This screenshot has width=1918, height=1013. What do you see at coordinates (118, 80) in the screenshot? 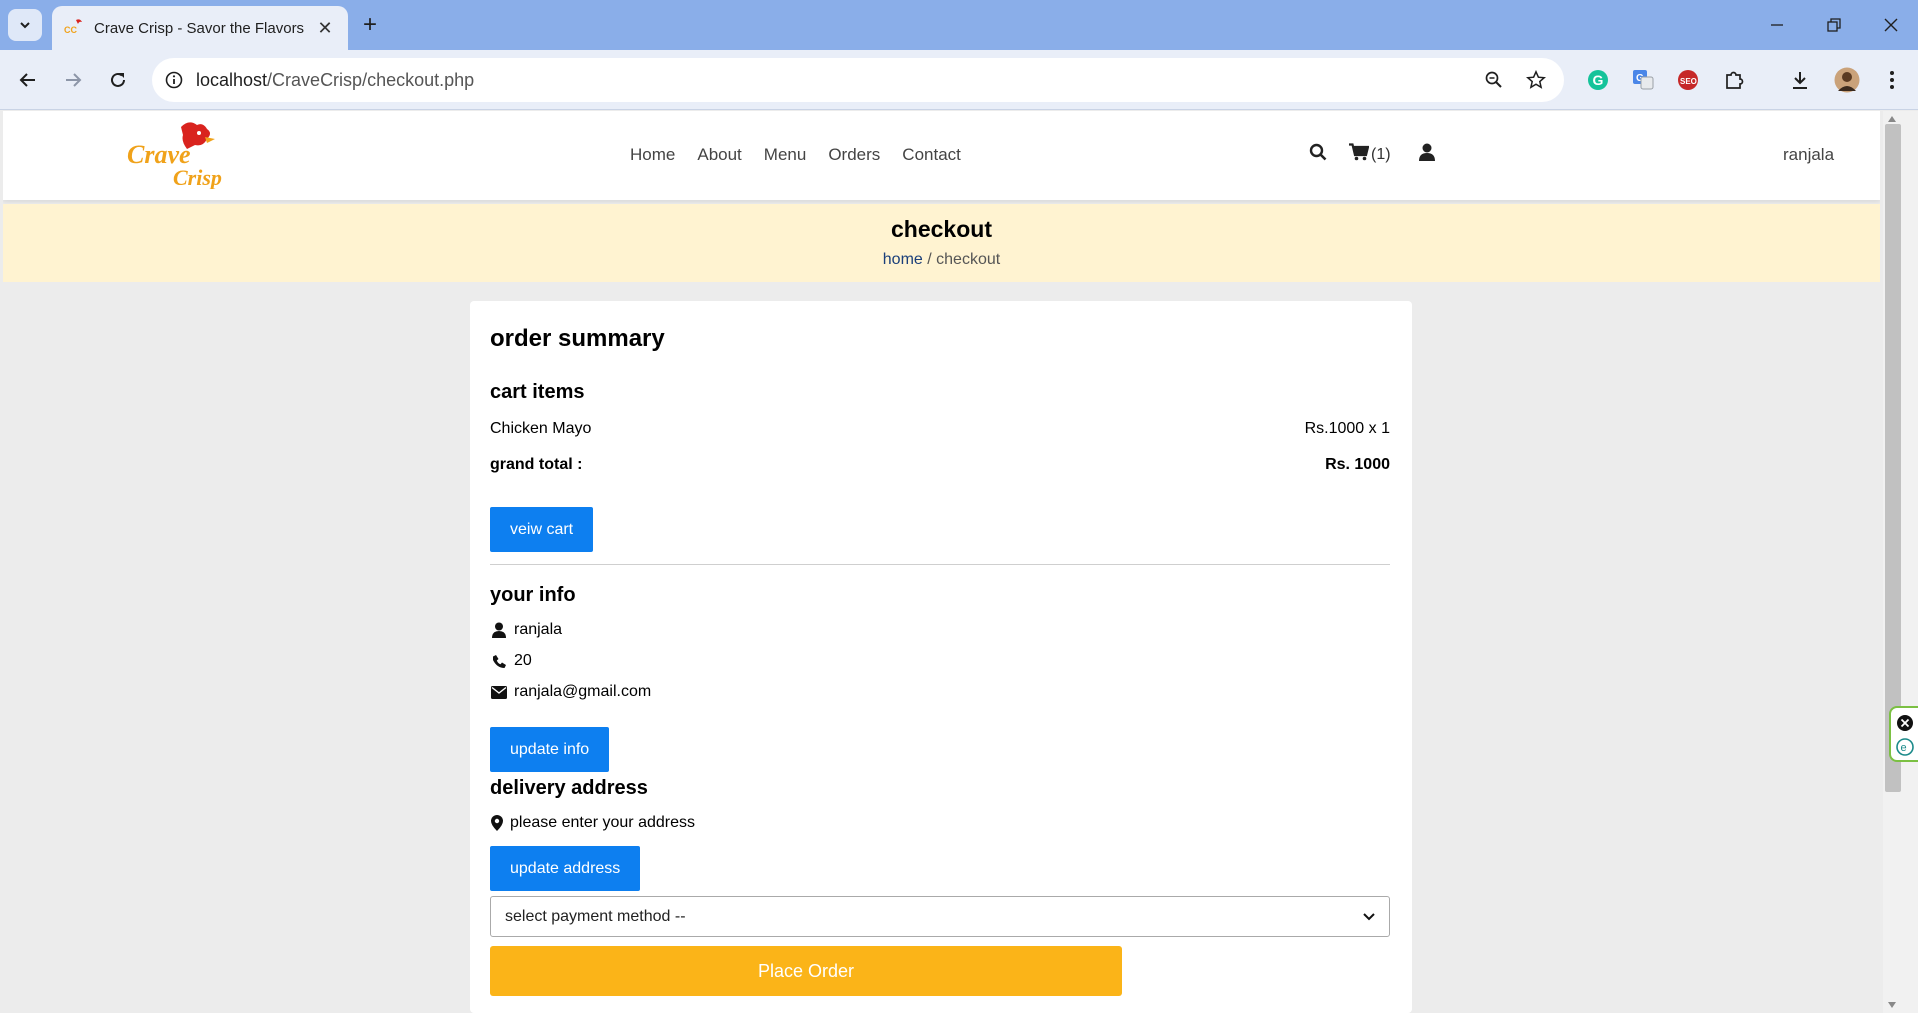
I see `reload-icon` at bounding box center [118, 80].